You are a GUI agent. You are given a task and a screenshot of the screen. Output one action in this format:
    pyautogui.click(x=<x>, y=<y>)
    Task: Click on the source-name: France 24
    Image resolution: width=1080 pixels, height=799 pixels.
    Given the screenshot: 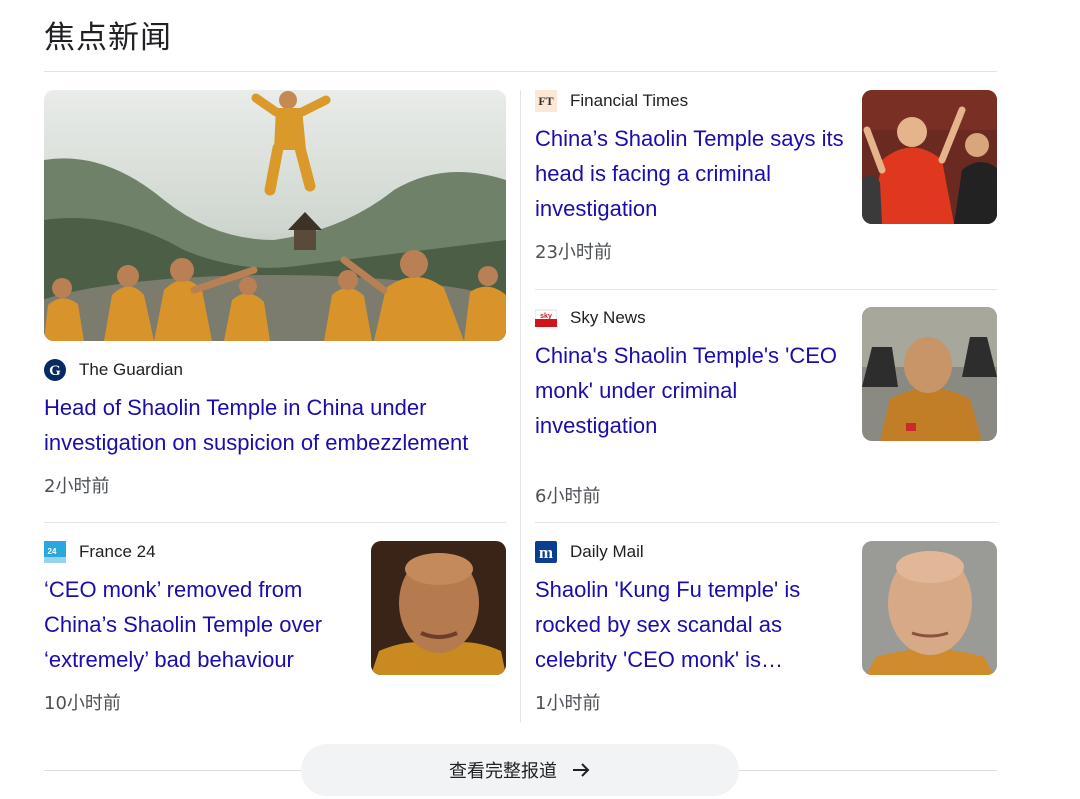 What is the action you would take?
    pyautogui.click(x=117, y=551)
    